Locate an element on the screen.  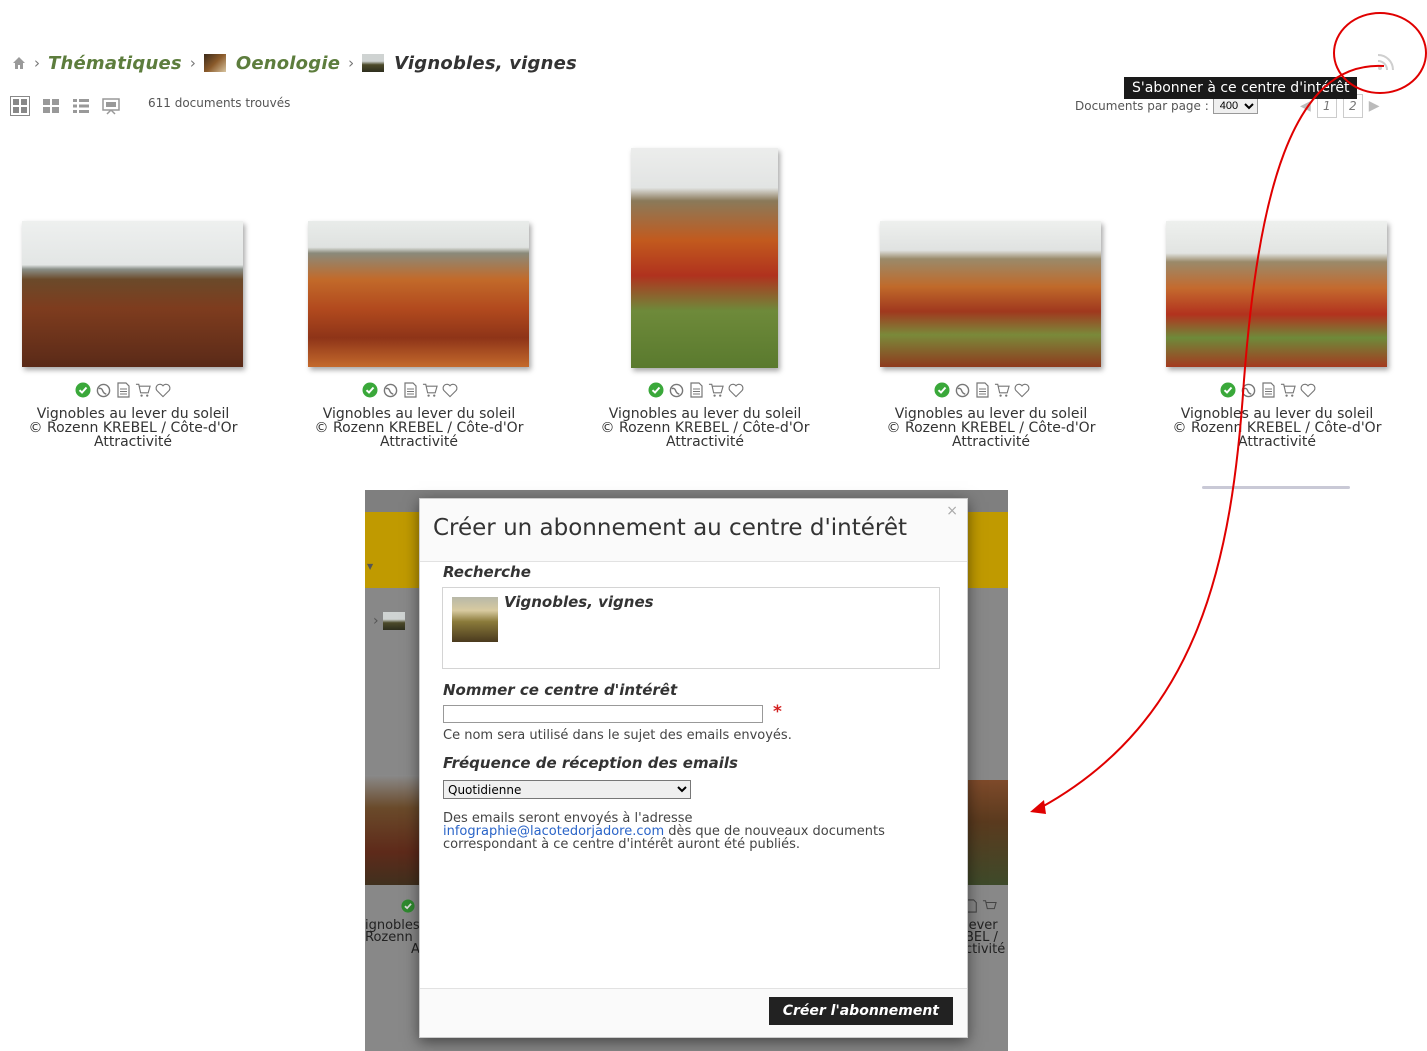
next-page-icon: ▶ is located at coordinates (1374, 106).